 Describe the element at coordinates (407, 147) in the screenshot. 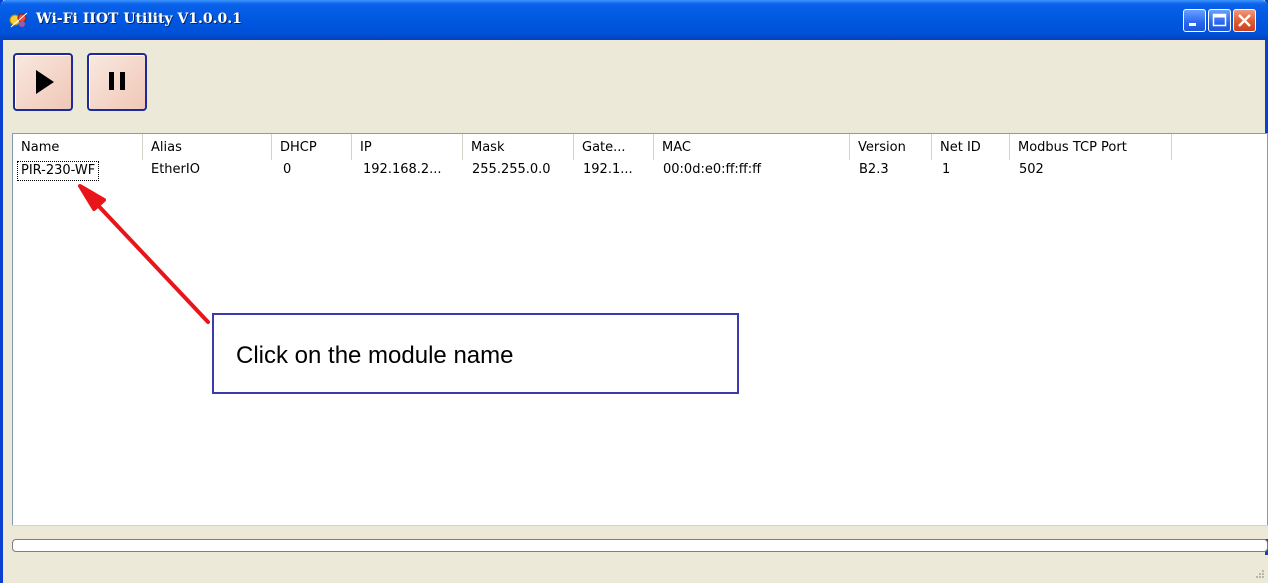

I see `column-header-ip: IP` at that location.